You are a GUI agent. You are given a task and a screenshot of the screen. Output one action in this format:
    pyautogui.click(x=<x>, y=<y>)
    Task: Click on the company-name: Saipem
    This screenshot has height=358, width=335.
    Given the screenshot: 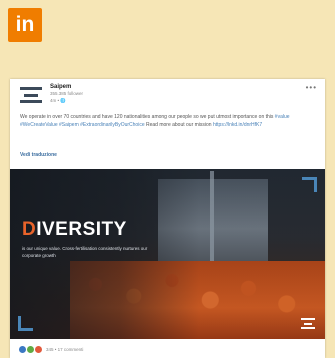 What is the action you would take?
    pyautogui.click(x=60, y=87)
    